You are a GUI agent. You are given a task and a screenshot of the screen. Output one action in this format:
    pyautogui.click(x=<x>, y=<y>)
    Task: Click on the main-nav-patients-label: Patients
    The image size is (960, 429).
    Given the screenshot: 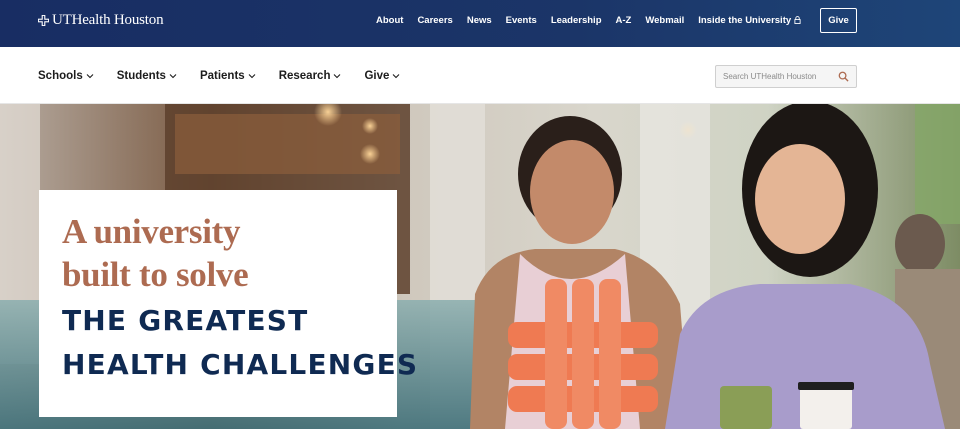 What is the action you would take?
    pyautogui.click(x=222, y=75)
    